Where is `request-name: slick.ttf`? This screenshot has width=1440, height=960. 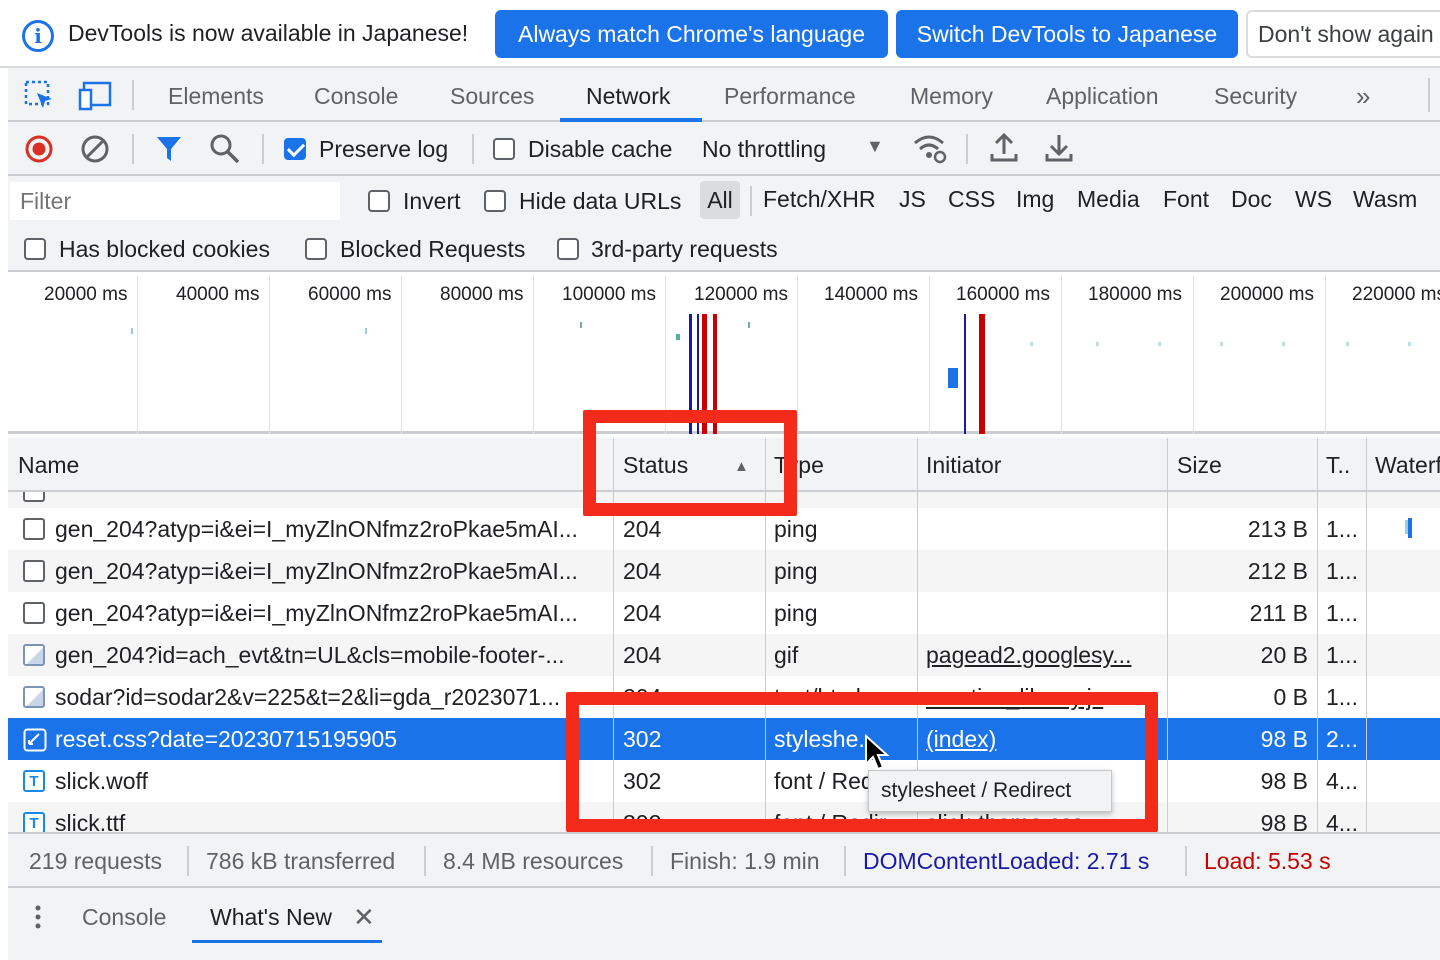 request-name: slick.ttf is located at coordinates (90, 821).